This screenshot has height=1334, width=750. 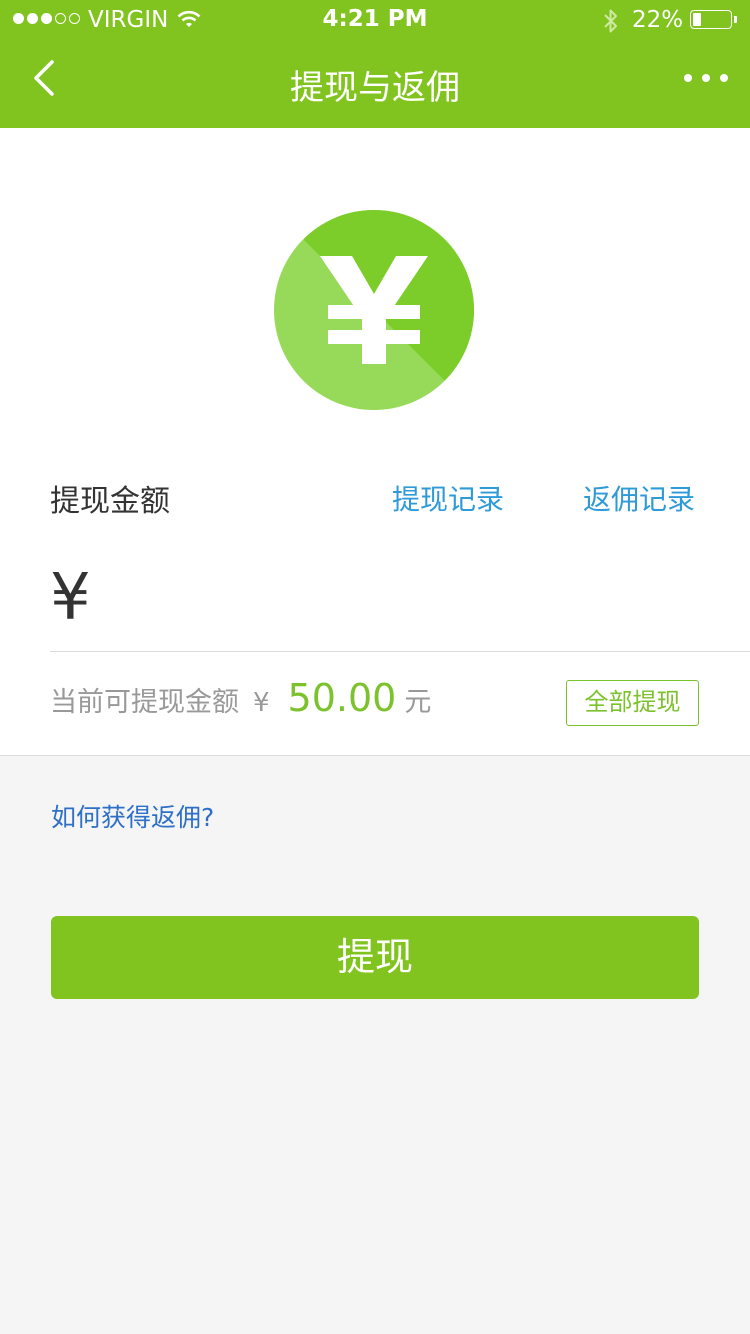 I want to click on withdraw-record-link: 提现记录, so click(x=448, y=498).